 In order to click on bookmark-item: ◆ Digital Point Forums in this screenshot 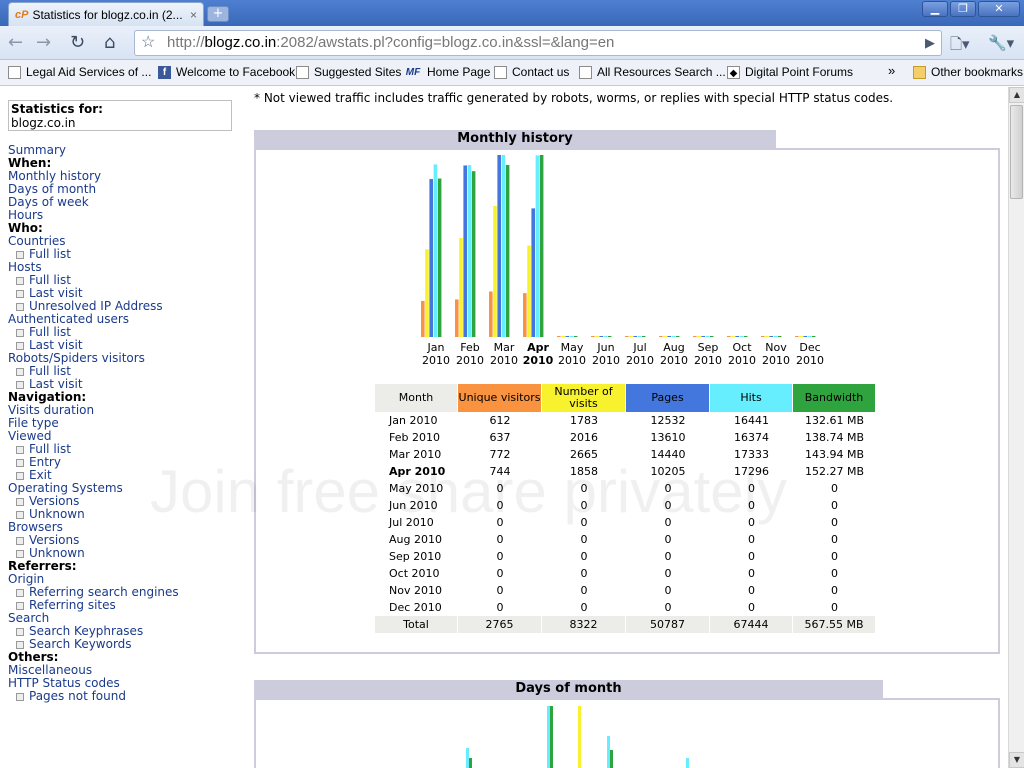, I will do `click(790, 72)`.